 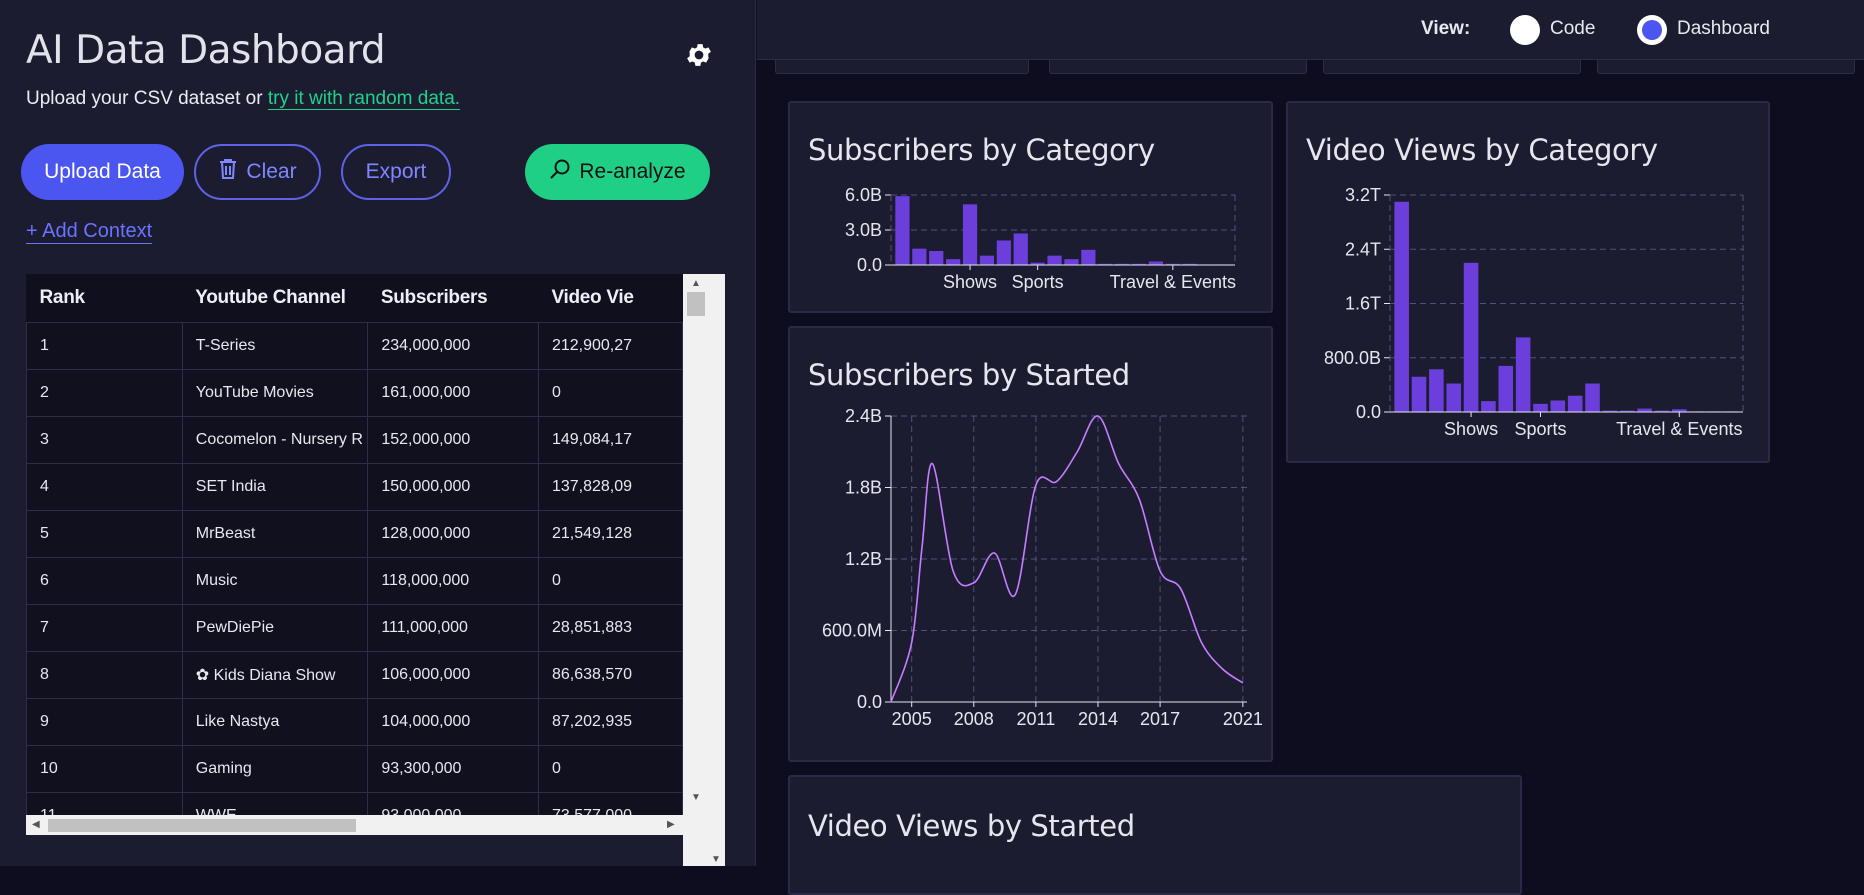 I want to click on cell-video-views: 149,084,17, so click(x=610, y=439).